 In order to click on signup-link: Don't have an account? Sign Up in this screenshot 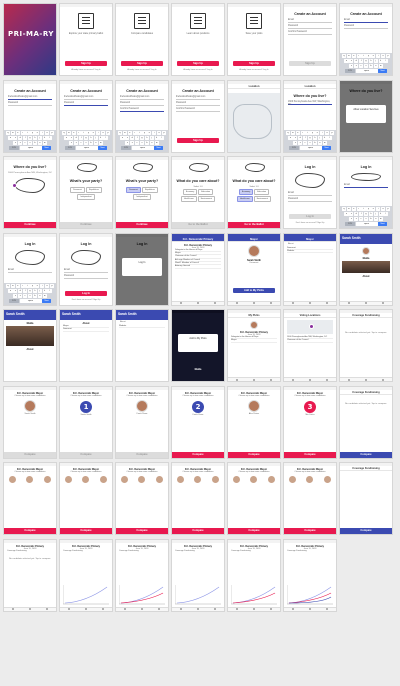, I will do `click(310, 223)`.